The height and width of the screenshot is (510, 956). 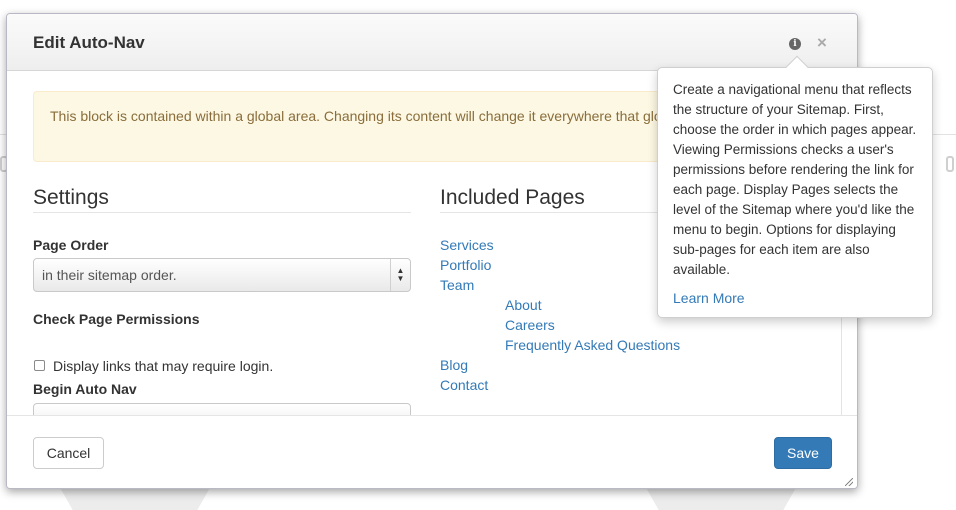 What do you see at coordinates (523, 305) in the screenshot?
I see `page-link-about: About` at bounding box center [523, 305].